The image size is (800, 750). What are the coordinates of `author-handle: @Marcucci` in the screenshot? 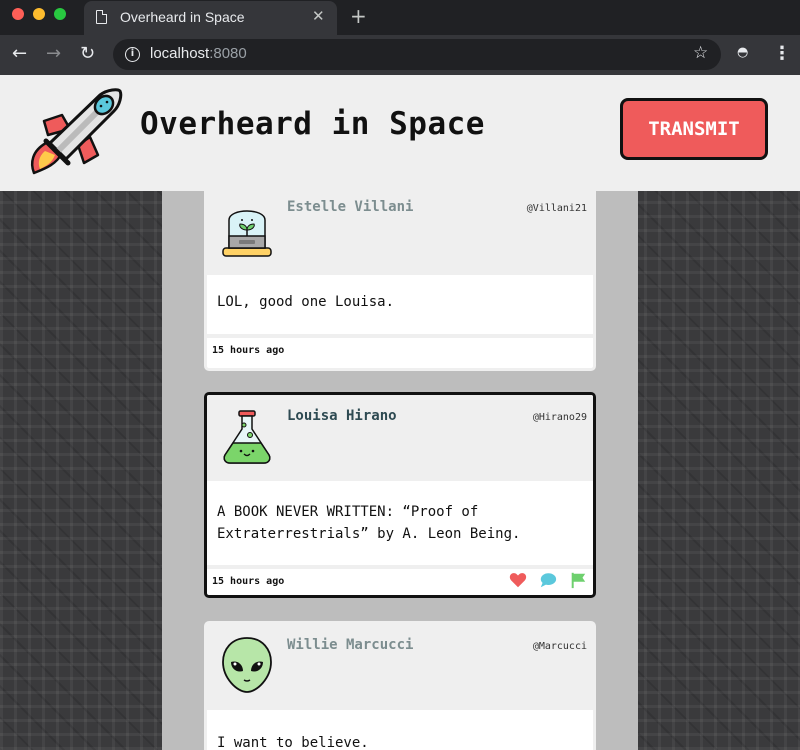 It's located at (560, 646).